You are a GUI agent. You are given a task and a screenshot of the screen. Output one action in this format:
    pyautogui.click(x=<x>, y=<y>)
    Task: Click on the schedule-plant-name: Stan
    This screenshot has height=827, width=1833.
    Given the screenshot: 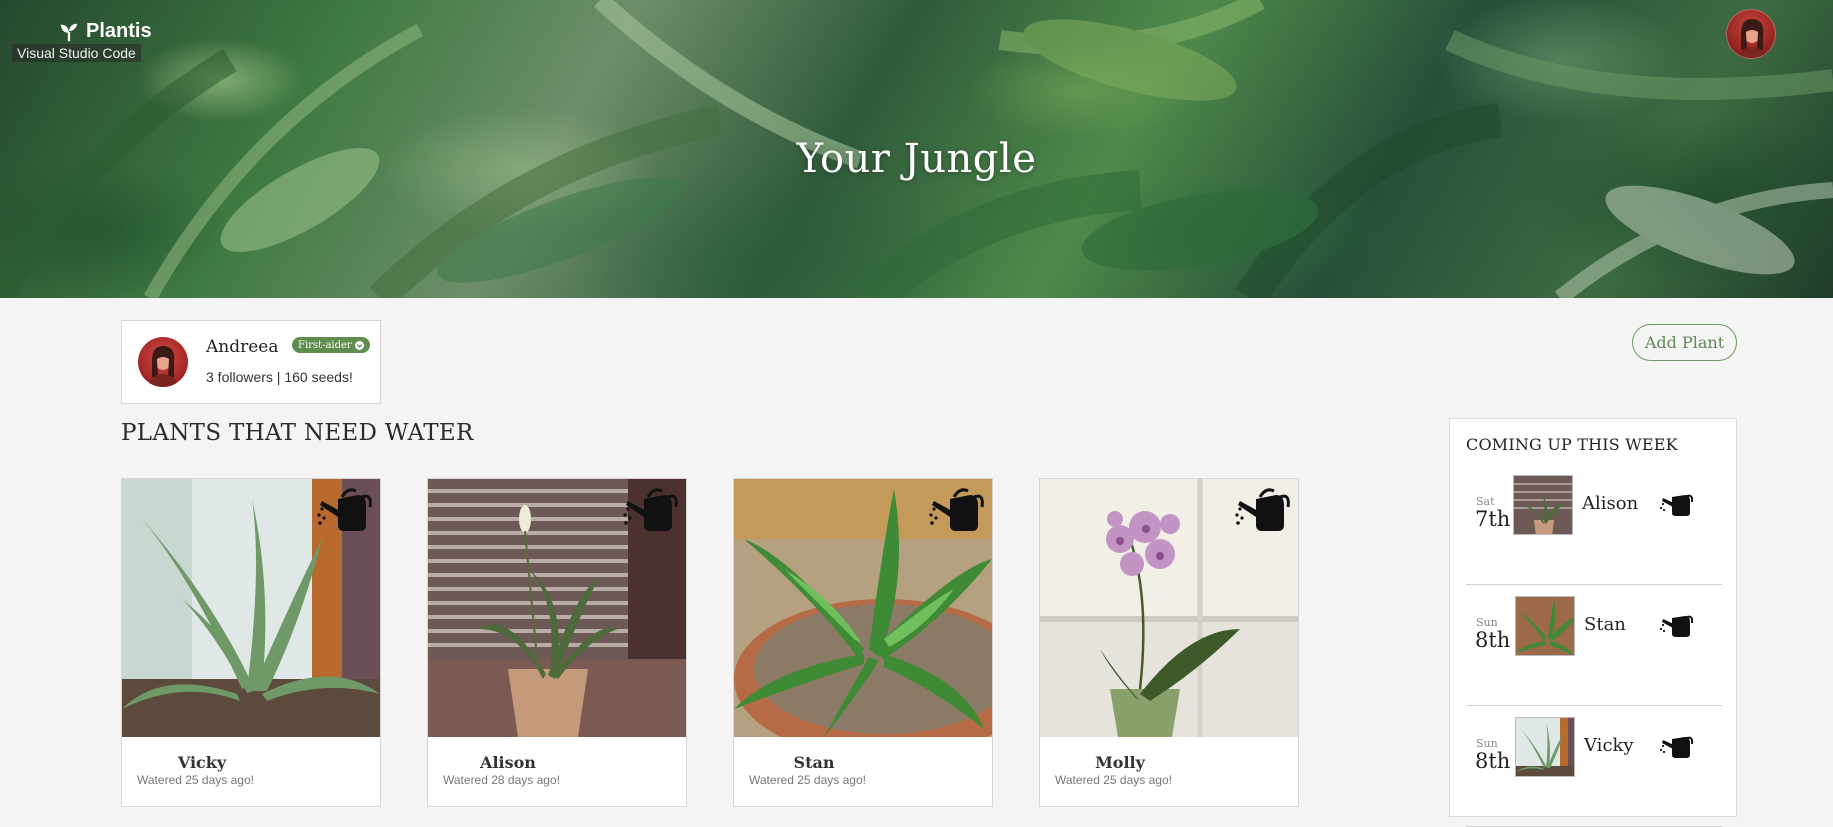 What is the action you would take?
    pyautogui.click(x=1605, y=624)
    